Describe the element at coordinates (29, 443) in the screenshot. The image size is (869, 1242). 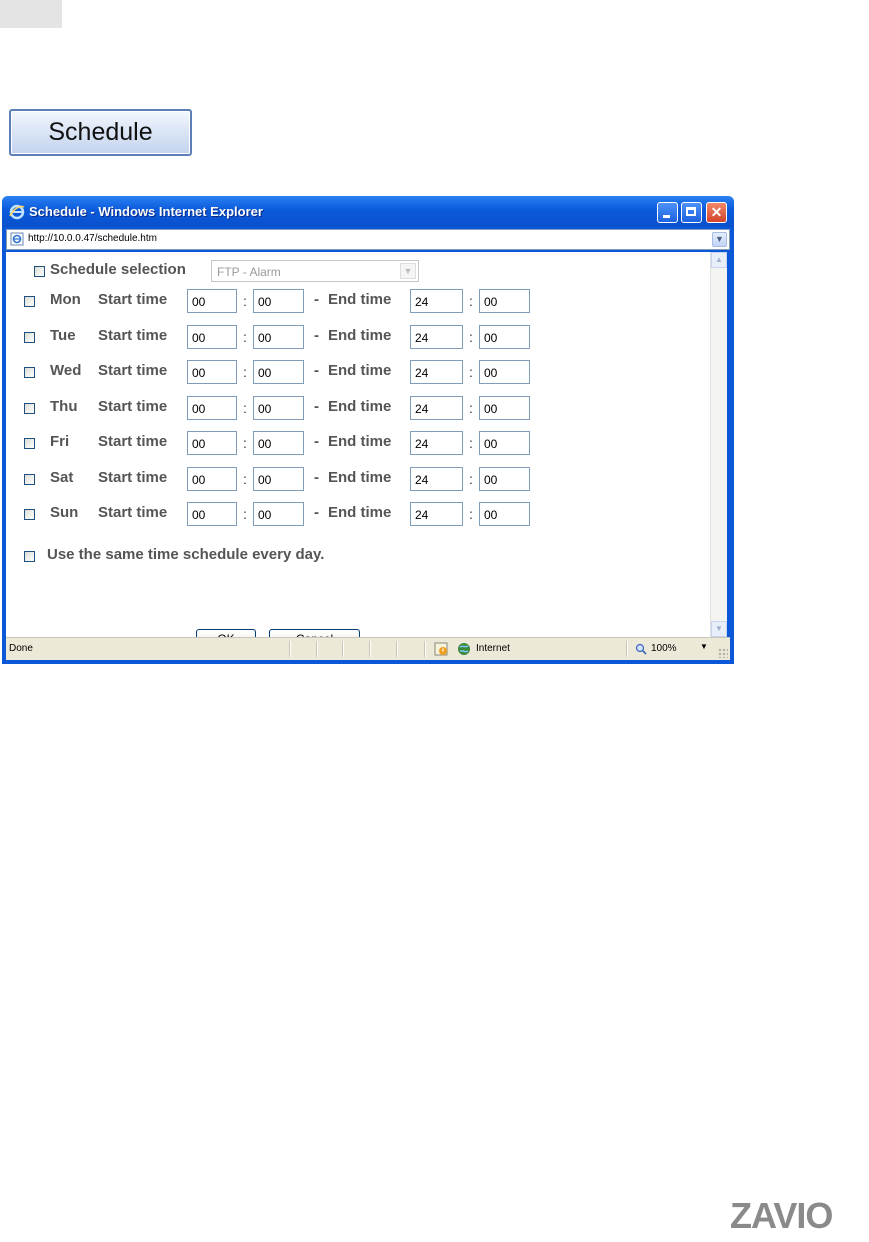
I see `day-checkbox-fri` at that location.